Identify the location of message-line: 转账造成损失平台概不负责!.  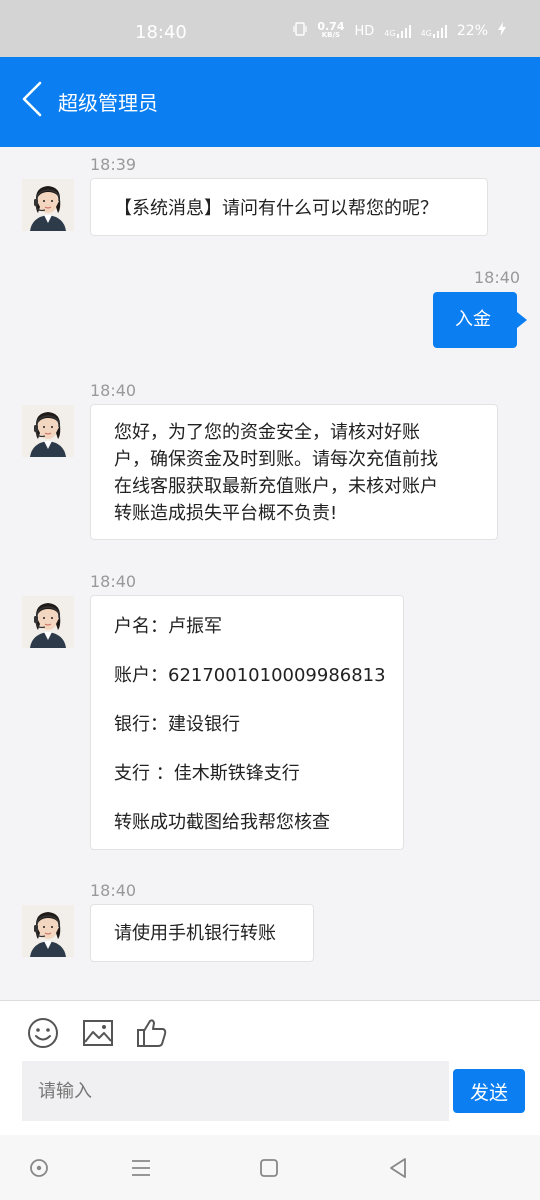
(226, 513).